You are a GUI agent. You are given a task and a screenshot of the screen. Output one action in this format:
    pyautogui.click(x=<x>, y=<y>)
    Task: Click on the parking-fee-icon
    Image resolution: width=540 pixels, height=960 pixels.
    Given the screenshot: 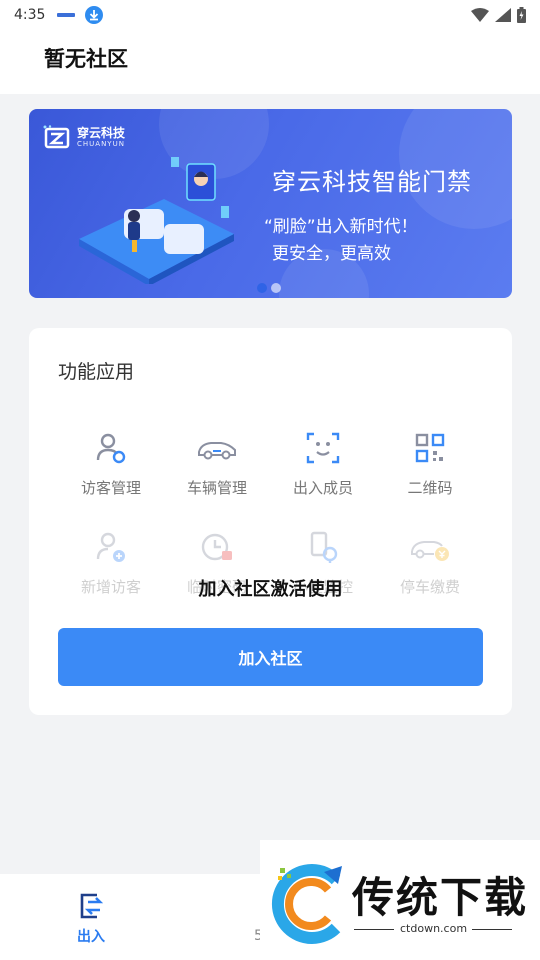 What is the action you would take?
    pyautogui.click(x=430, y=551)
    